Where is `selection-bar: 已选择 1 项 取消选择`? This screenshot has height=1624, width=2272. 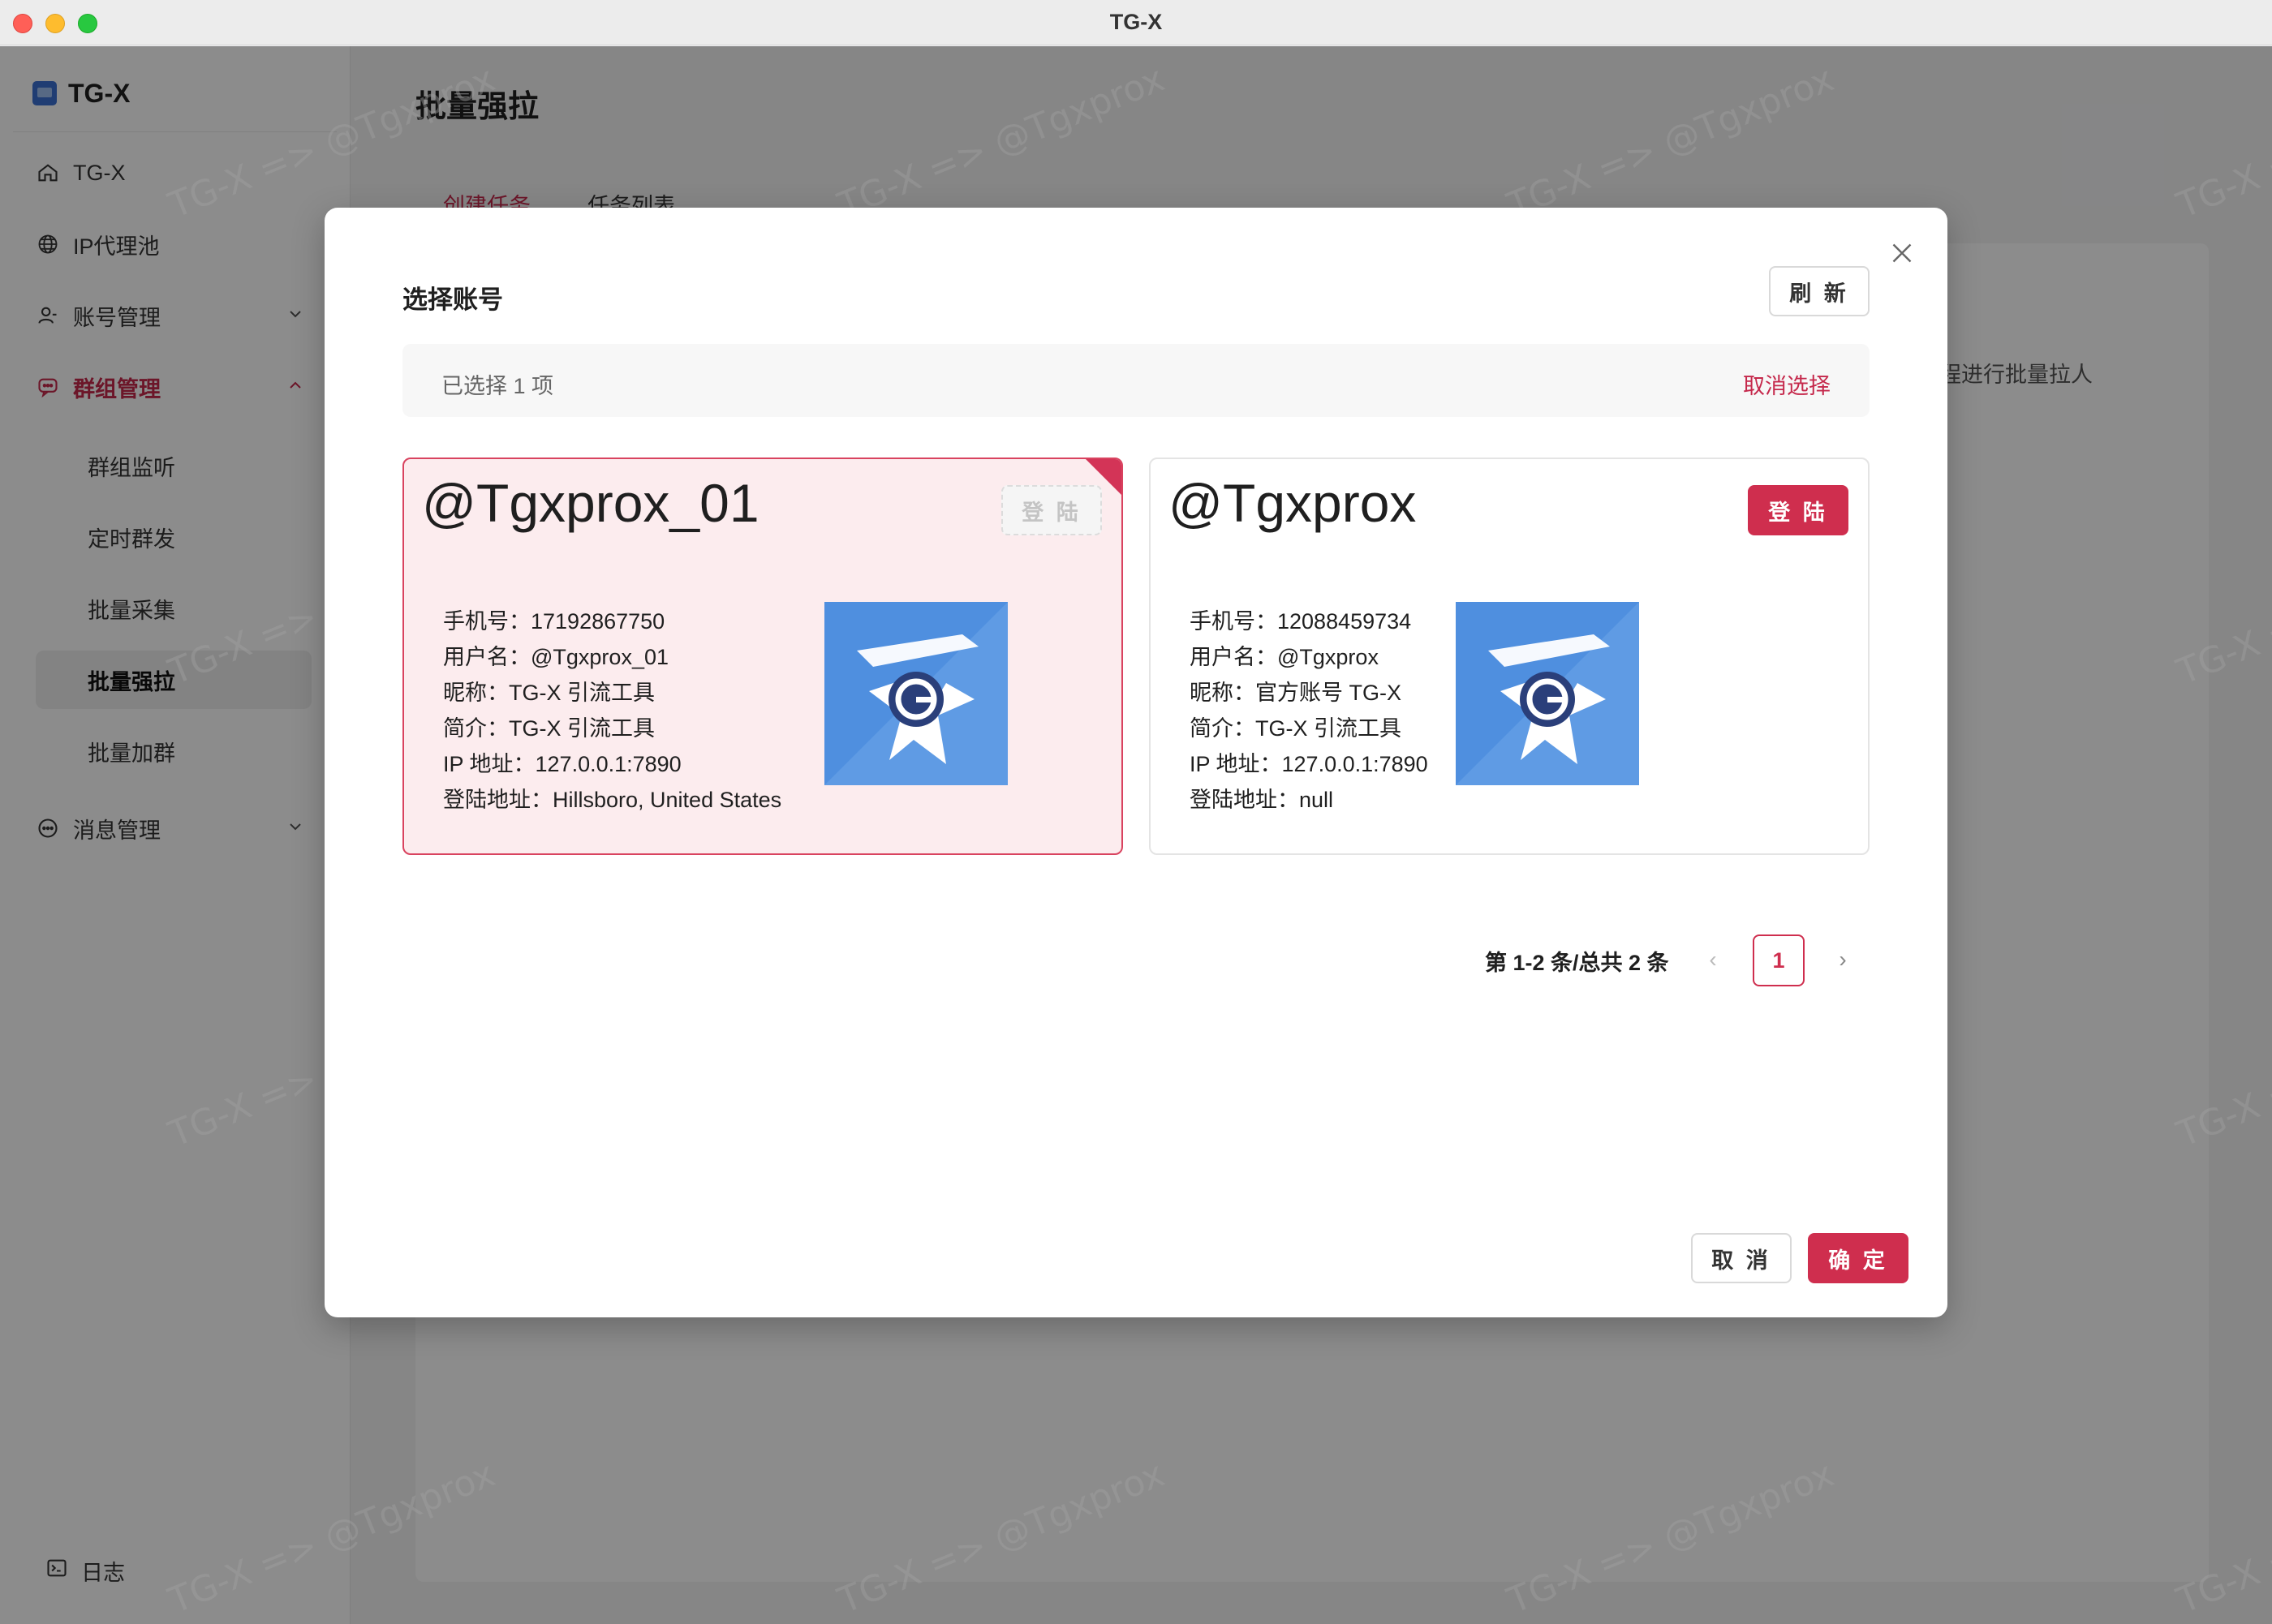
selection-bar: 已选择 1 项 取消选择 is located at coordinates (1136, 380).